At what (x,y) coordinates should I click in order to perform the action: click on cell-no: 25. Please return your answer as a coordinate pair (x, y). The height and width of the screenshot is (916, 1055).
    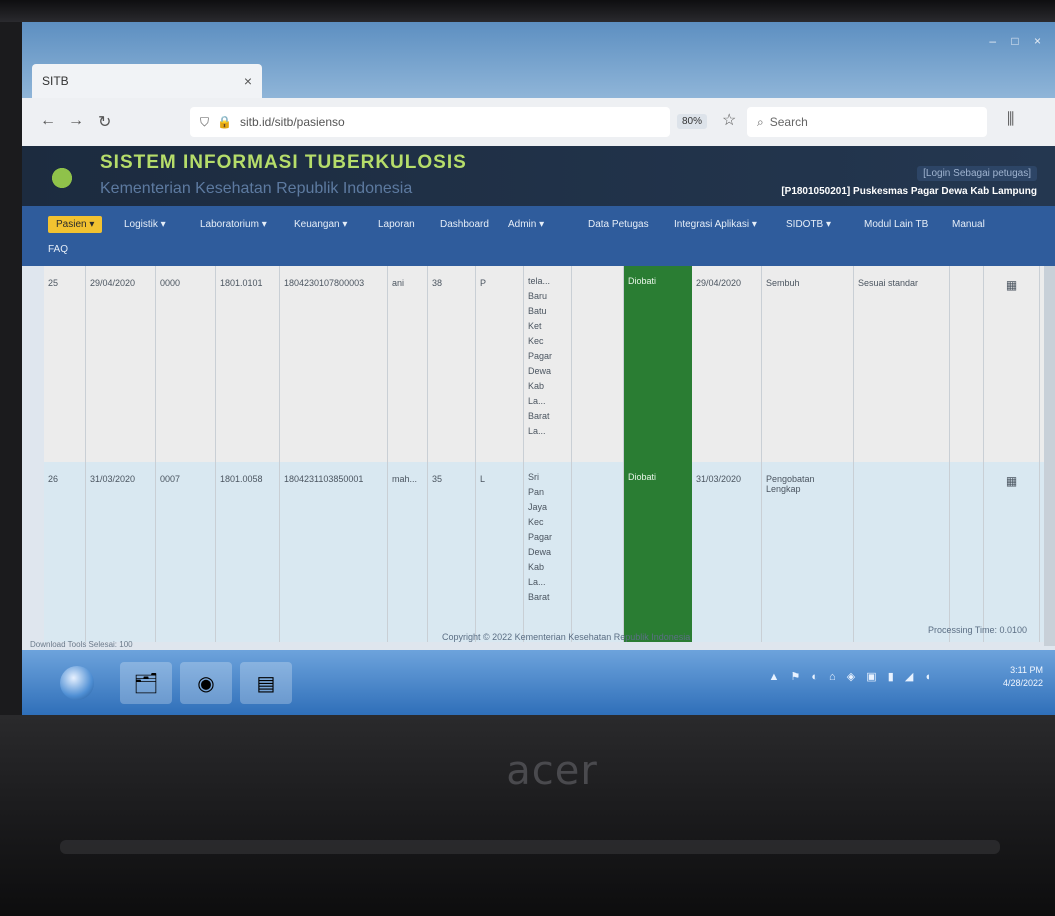
    Looking at the image, I should click on (65, 364).